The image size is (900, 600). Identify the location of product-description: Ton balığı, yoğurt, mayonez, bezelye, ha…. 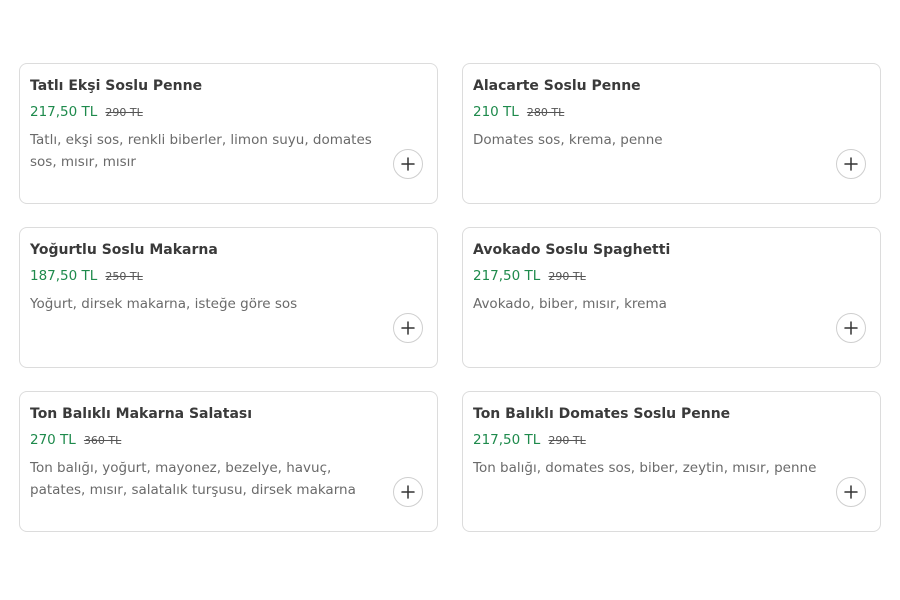
(193, 479).